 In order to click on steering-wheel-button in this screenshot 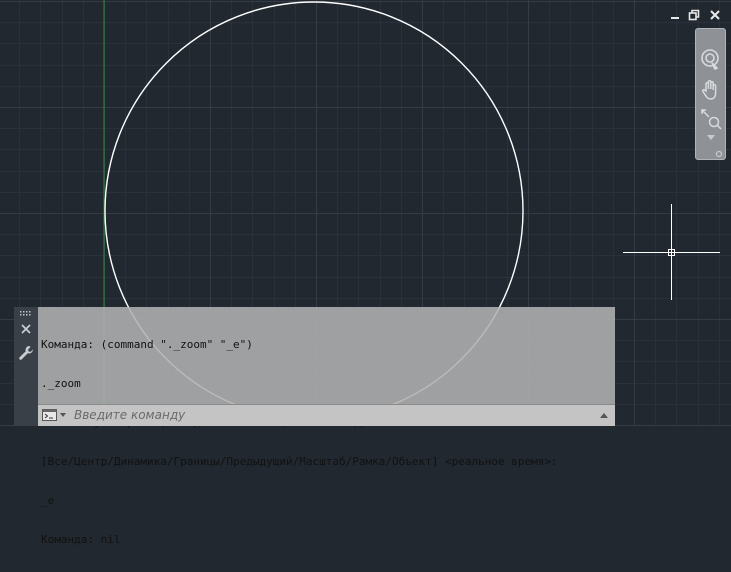, I will do `click(711, 59)`.